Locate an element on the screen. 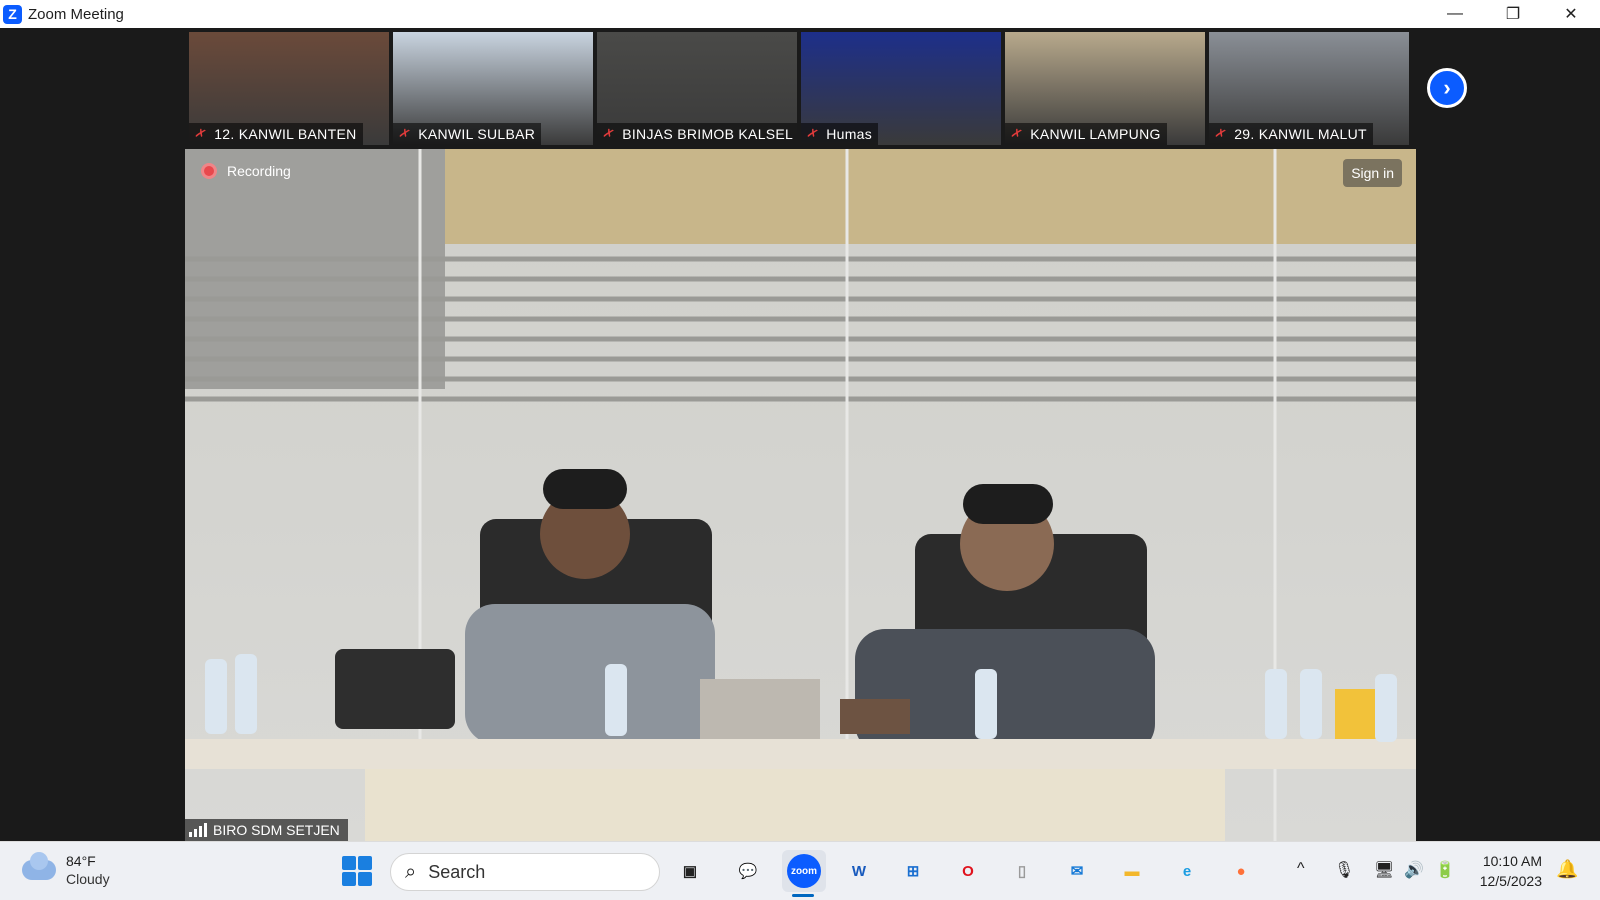 This screenshot has height=900, width=1600. speaker-name: BIRO SDM SETJEN is located at coordinates (276, 830).